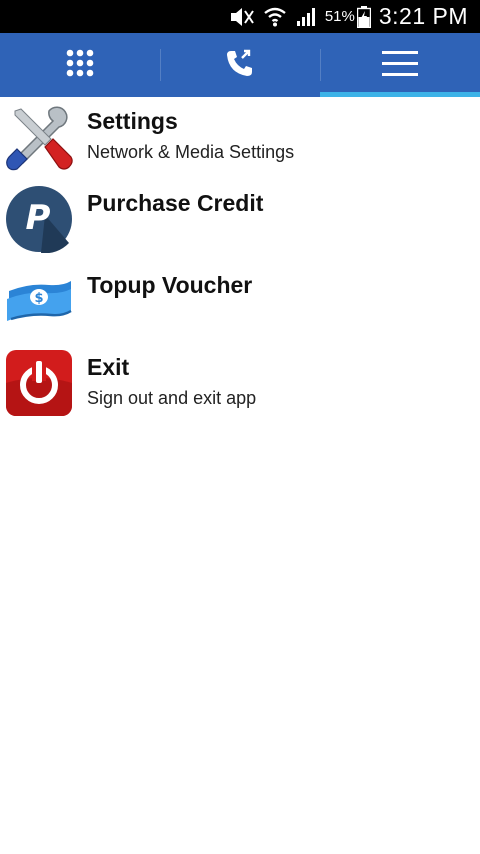 The height and width of the screenshot is (854, 480). I want to click on tab-bar, so click(240, 65).